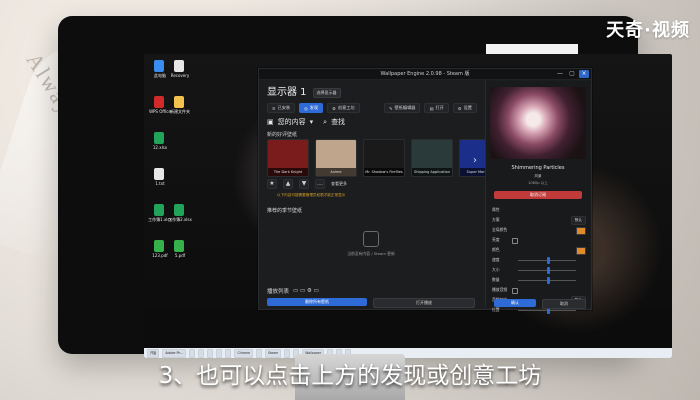 This screenshot has width=700, height=400. What do you see at coordinates (282, 135) in the screenshot?
I see `featured-title: 新的好评壁纸` at bounding box center [282, 135].